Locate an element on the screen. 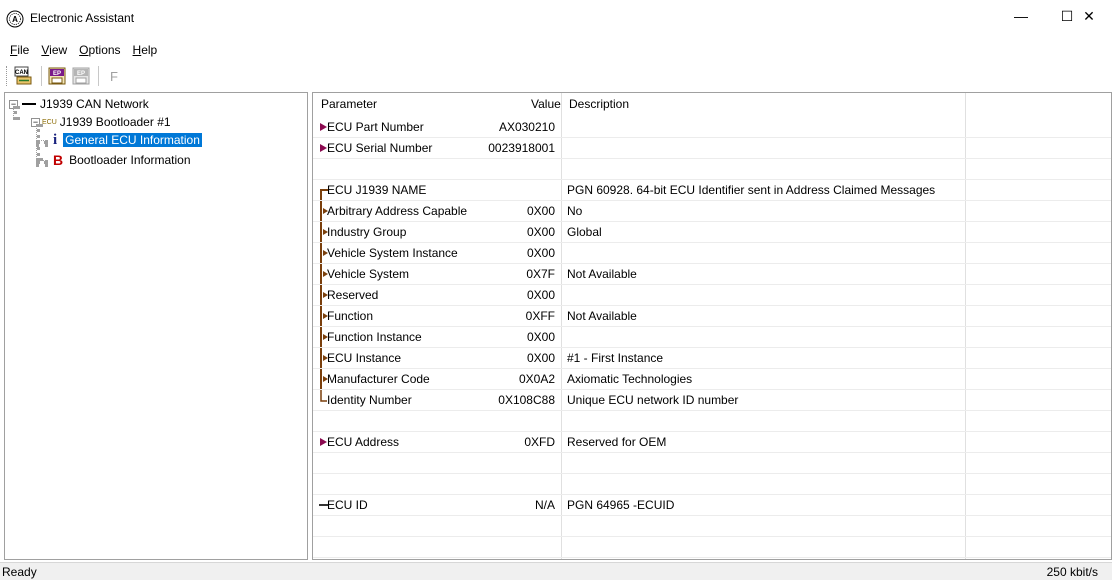 This screenshot has width=1112, height=580. title-bar: A Electronic Assistant — ☐ ✕ is located at coordinates (556, 19).